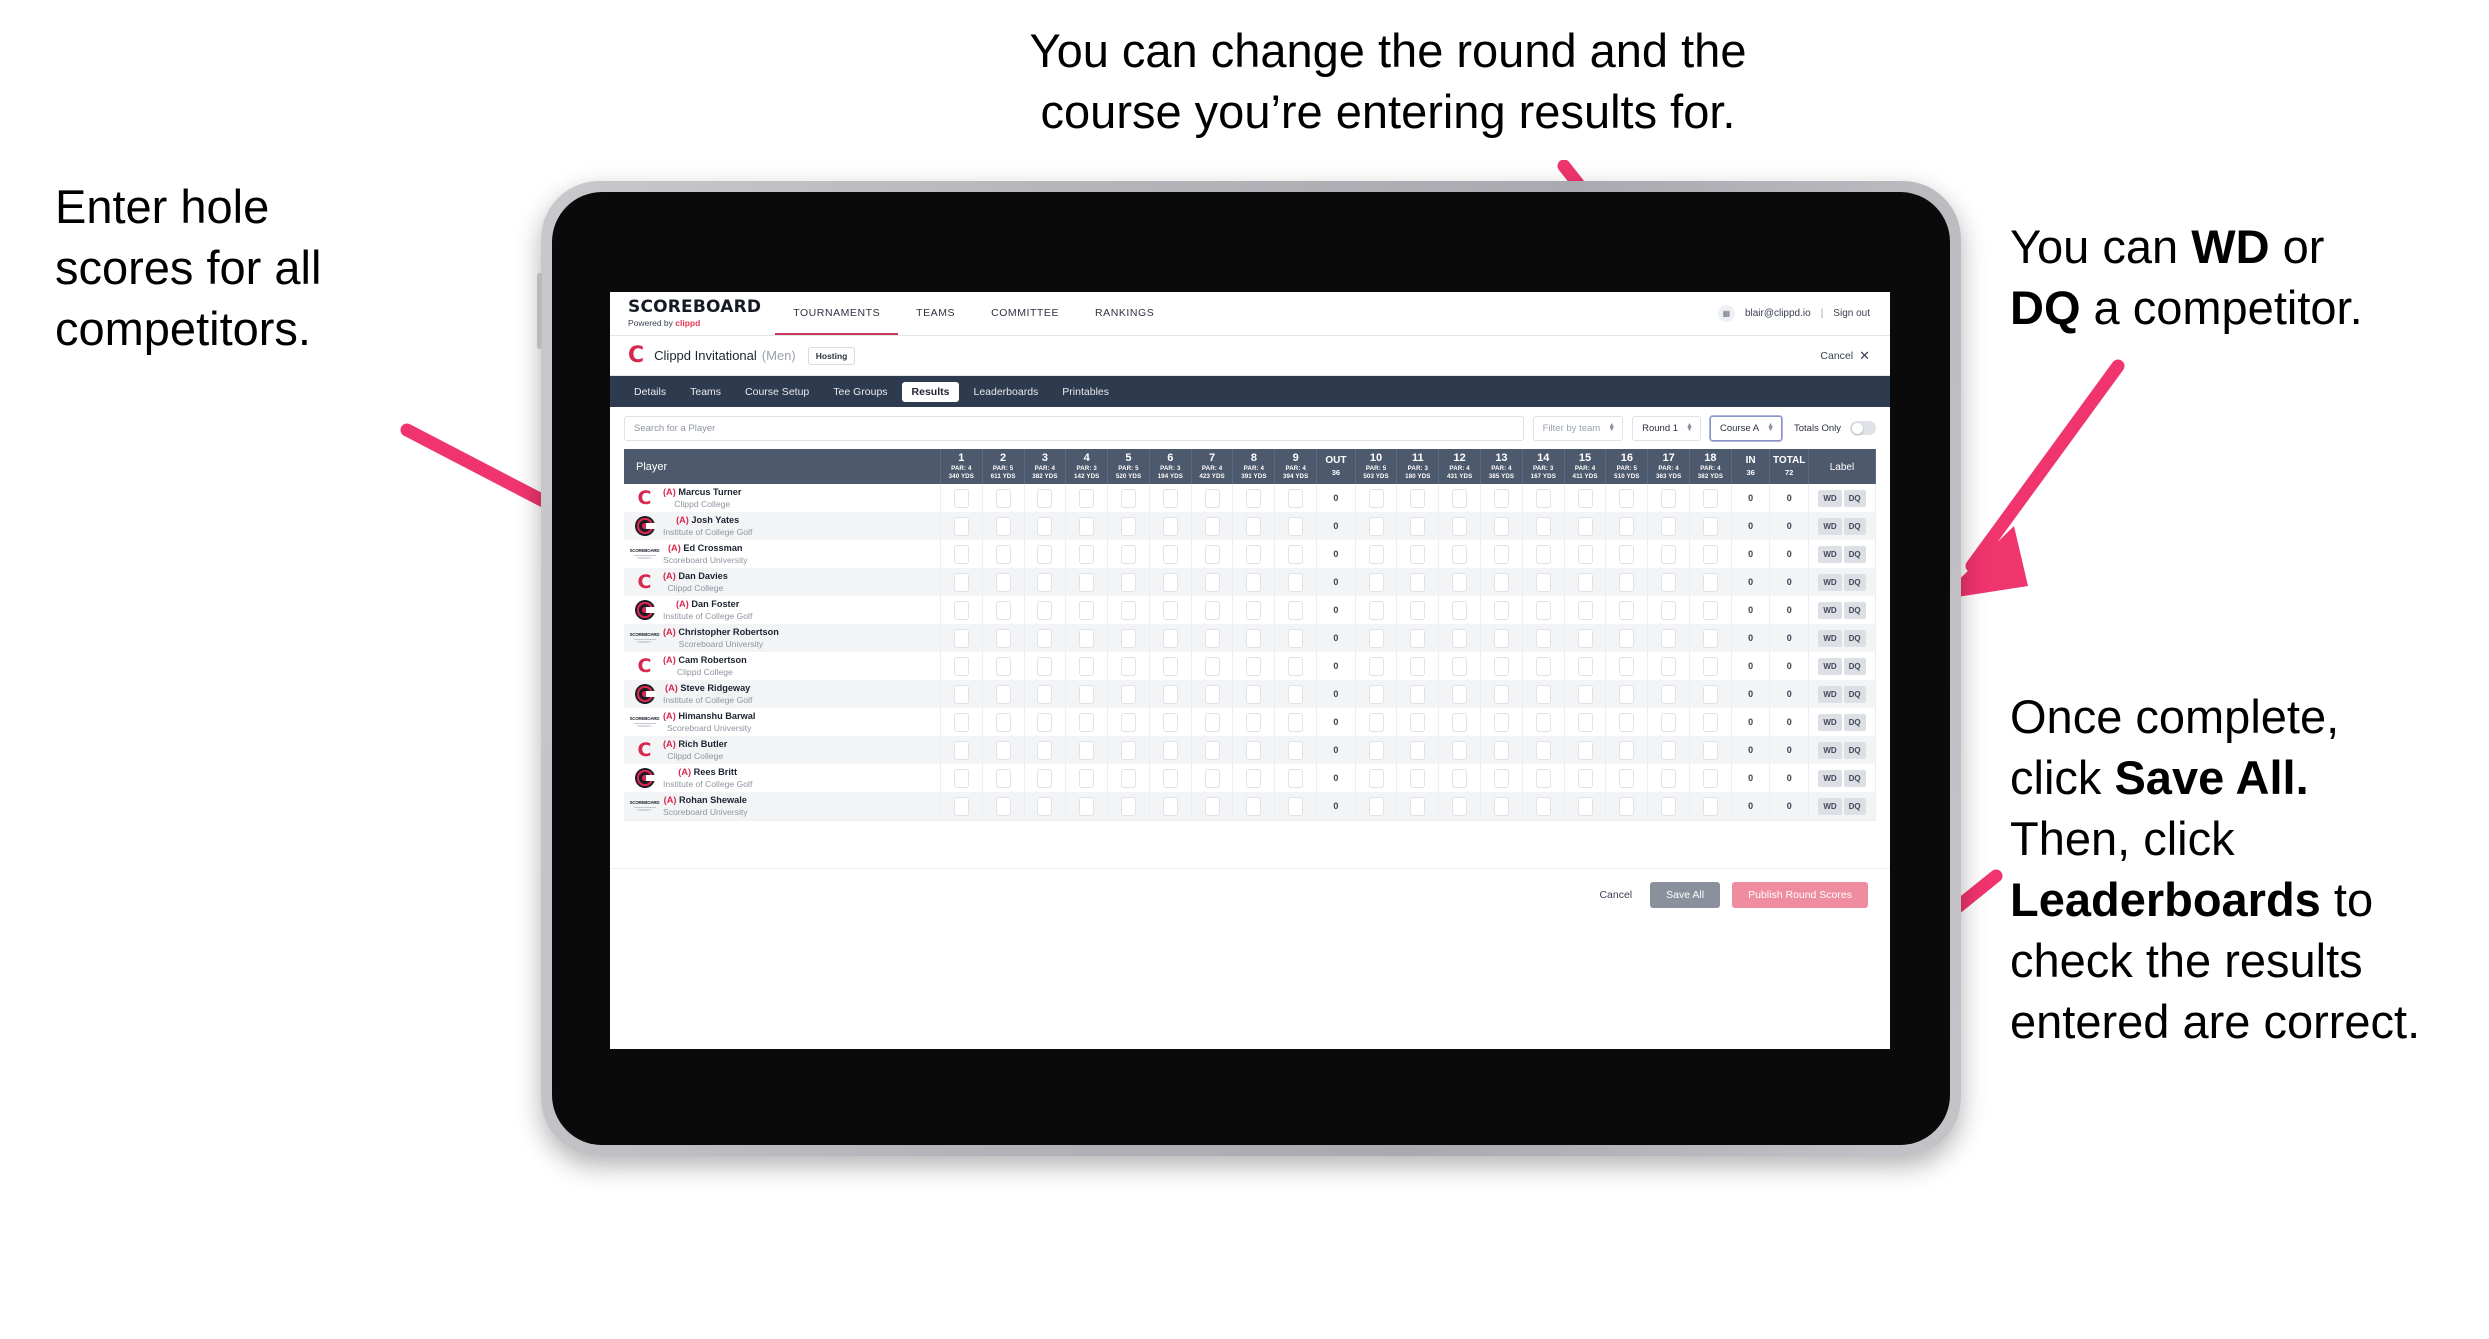 The image size is (2489, 1339). I want to click on tab-tee-groups: Tee Groups, so click(860, 392).